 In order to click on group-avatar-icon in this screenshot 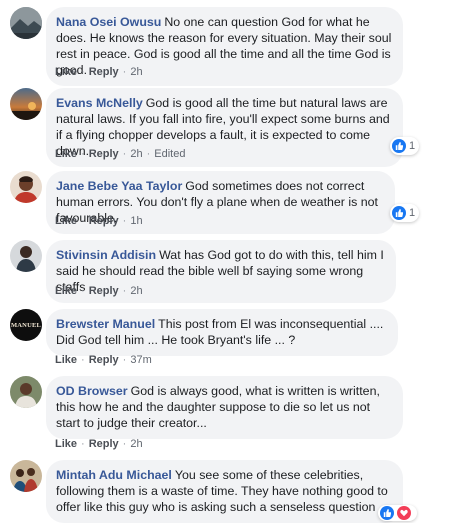, I will do `click(26, 476)`.